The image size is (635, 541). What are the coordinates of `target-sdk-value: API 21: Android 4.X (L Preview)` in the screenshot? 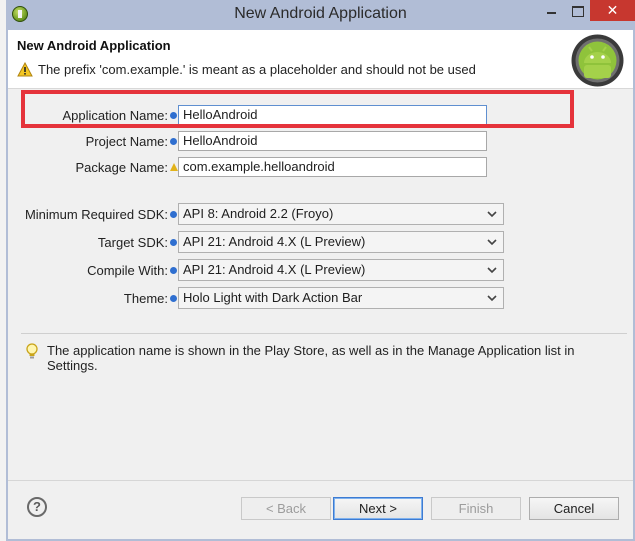 It's located at (274, 241).